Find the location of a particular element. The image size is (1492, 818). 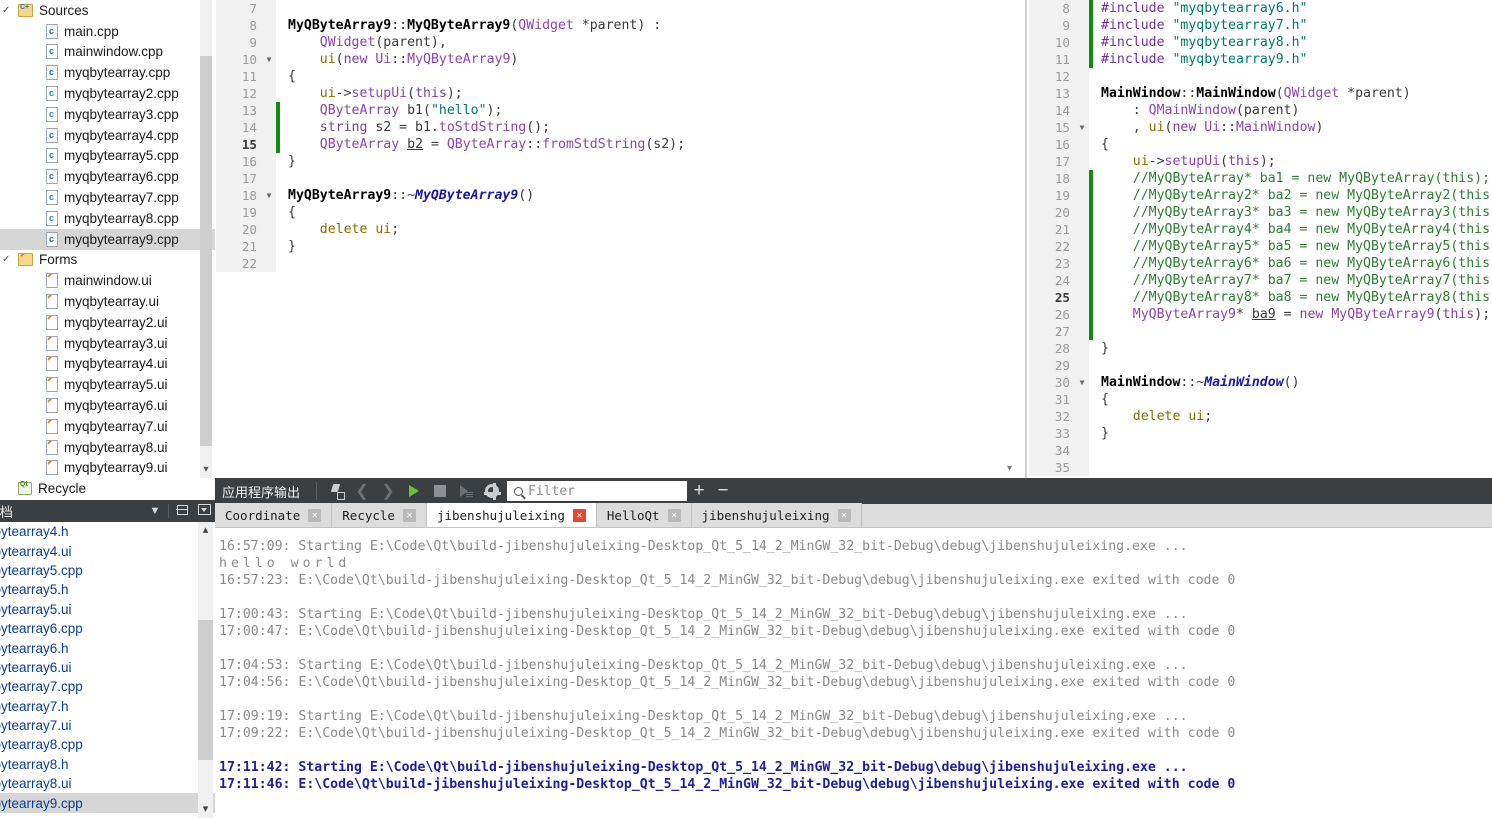

close-panel-icon is located at coordinates (204, 511).